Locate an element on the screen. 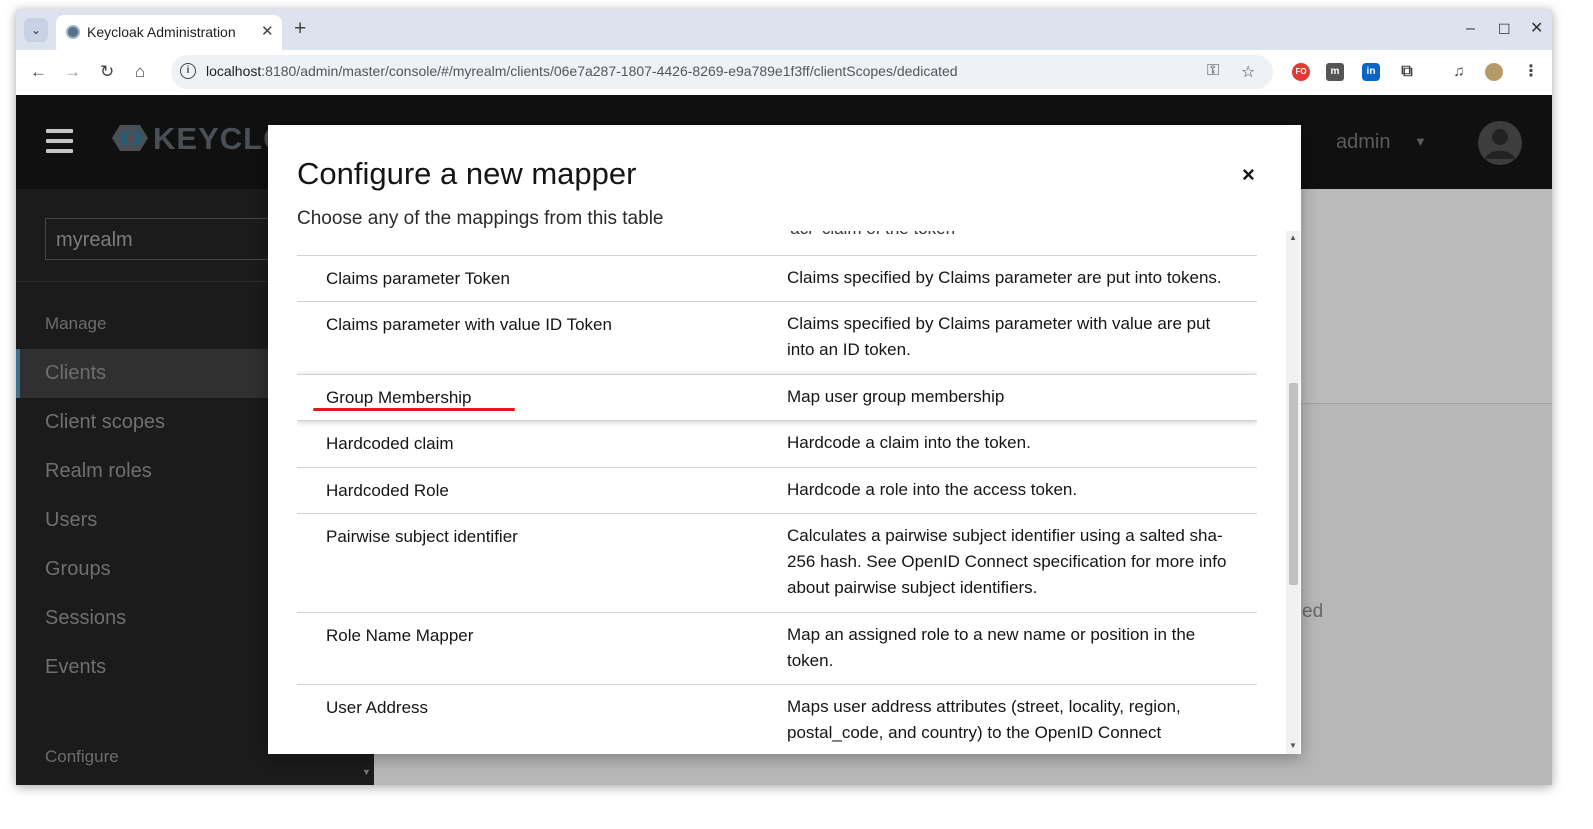 This screenshot has width=1593, height=829. browser-menu-icon: ⋮ is located at coordinates (1531, 72).